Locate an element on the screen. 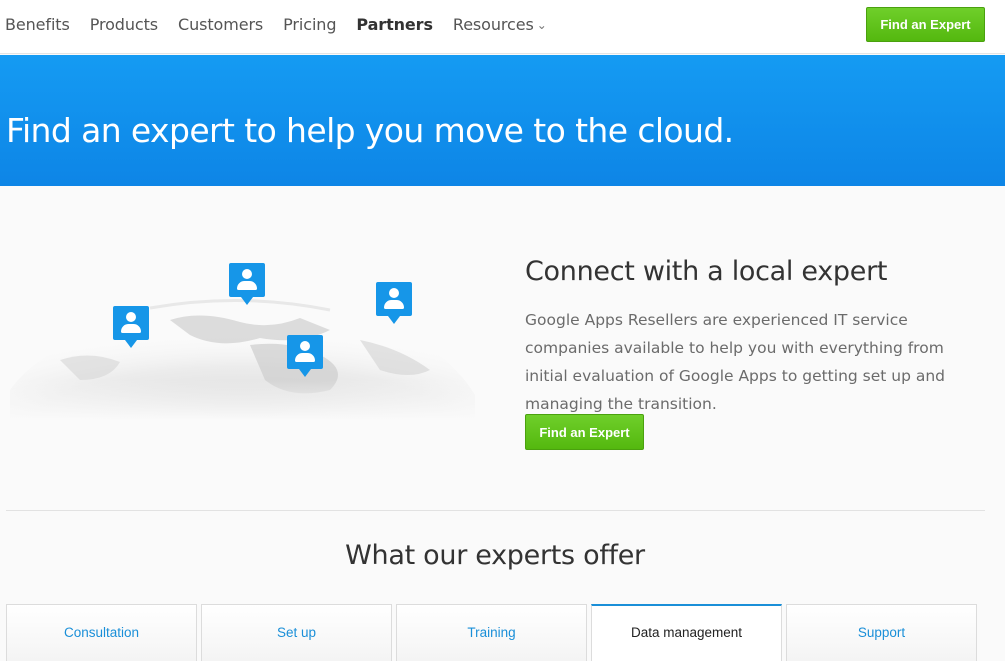 This screenshot has width=1005, height=661. nav-item-partners: Partners is located at coordinates (394, 24).